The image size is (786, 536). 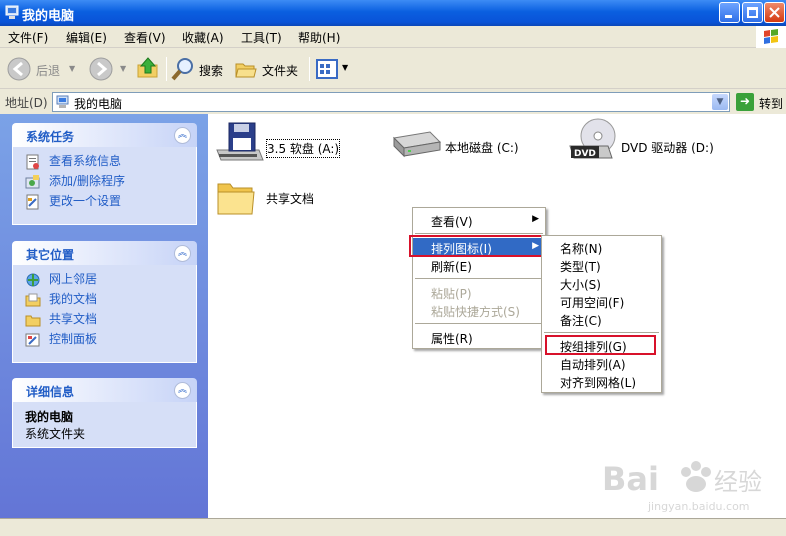 I want to click on go-arrow-icon: ➜, so click(x=745, y=102).